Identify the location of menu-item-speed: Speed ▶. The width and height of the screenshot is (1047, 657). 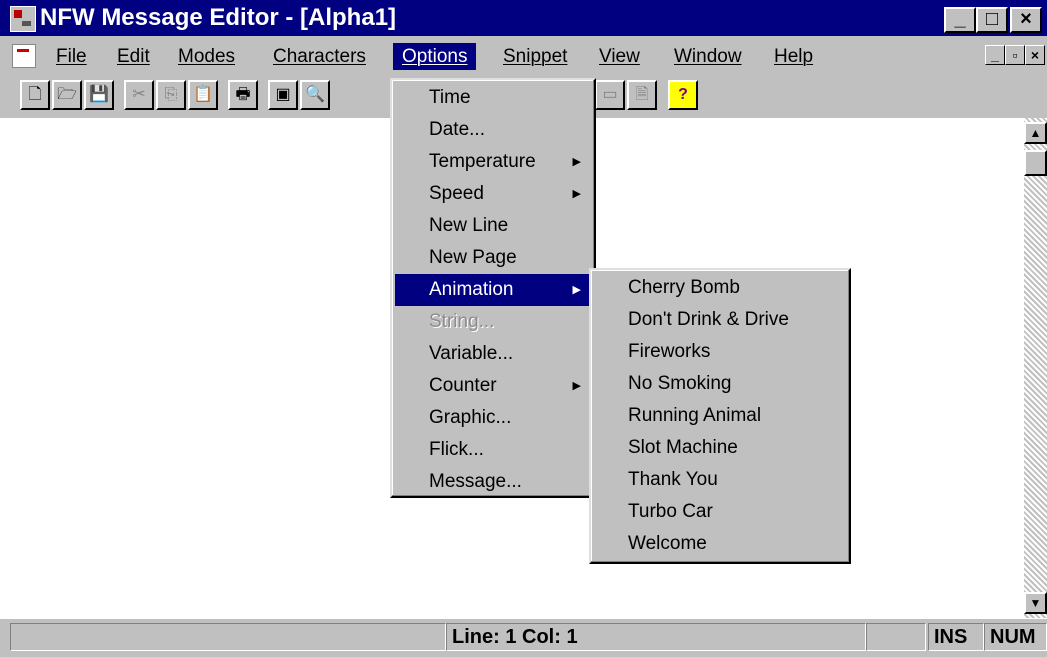
(494, 194).